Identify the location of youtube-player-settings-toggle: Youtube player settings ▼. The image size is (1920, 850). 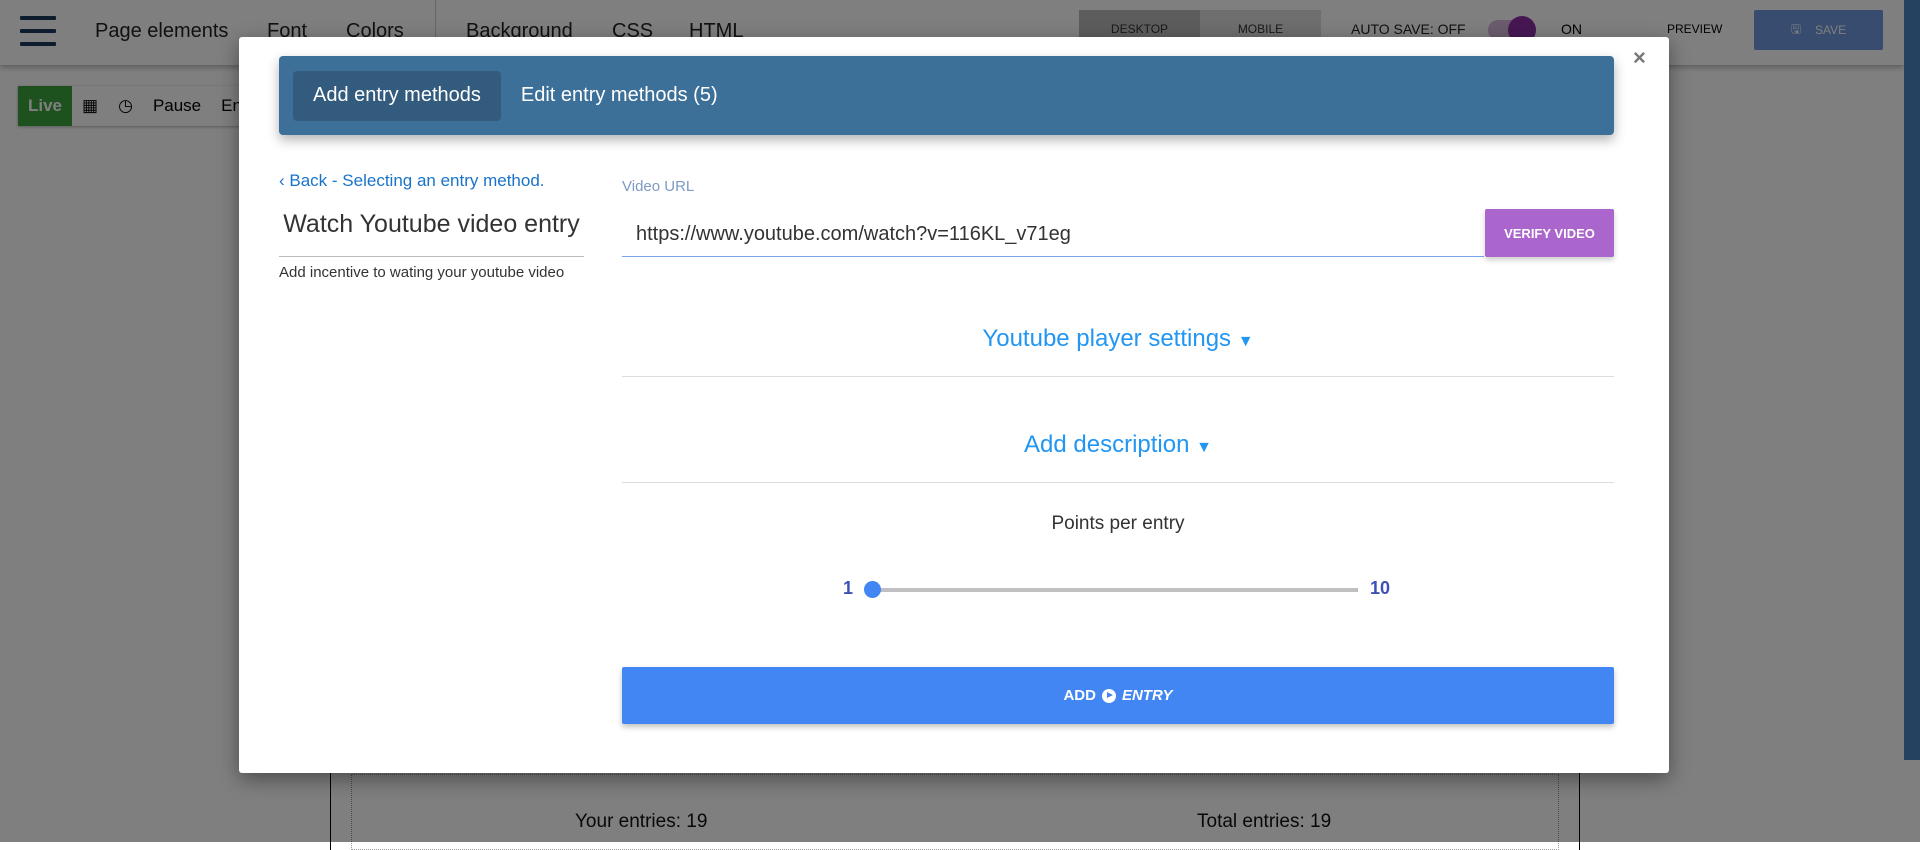
(1118, 339).